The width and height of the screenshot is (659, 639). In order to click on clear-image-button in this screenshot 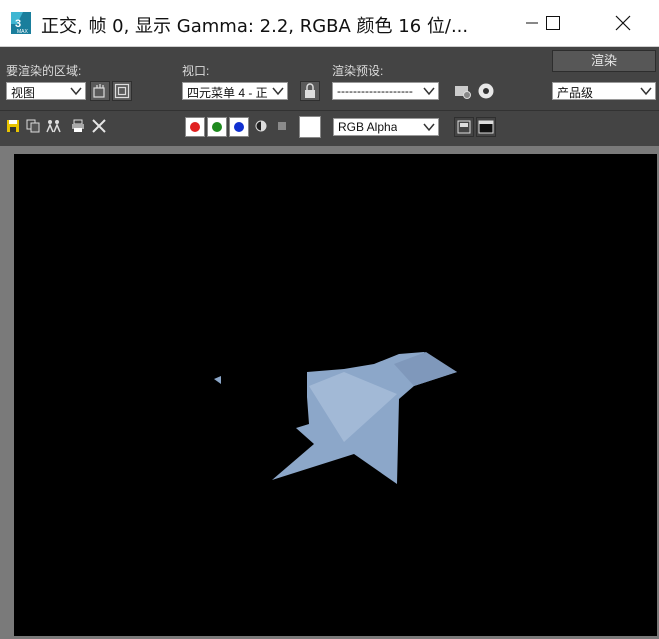, I will do `click(99, 126)`.